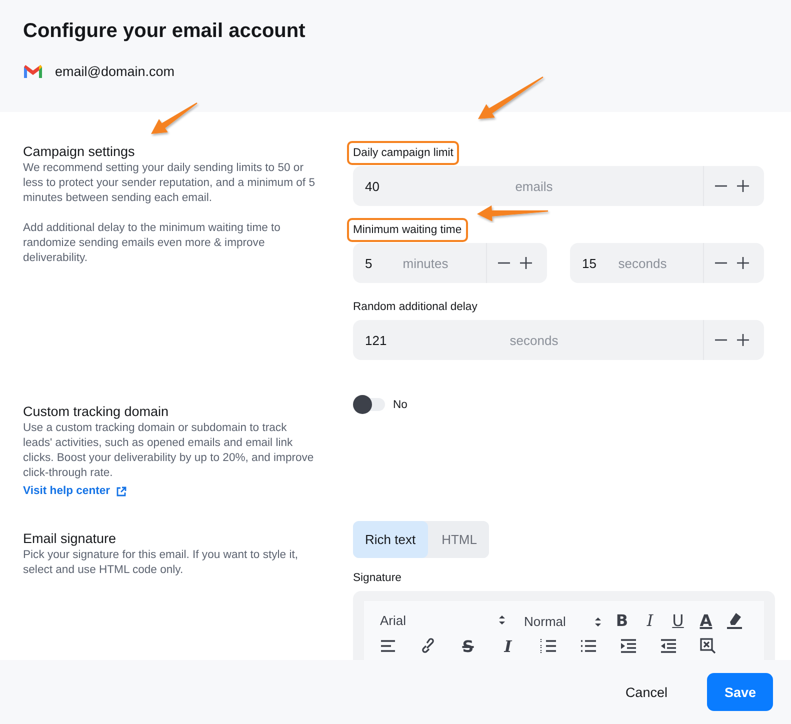  I want to click on field-label: Signature, so click(377, 578).